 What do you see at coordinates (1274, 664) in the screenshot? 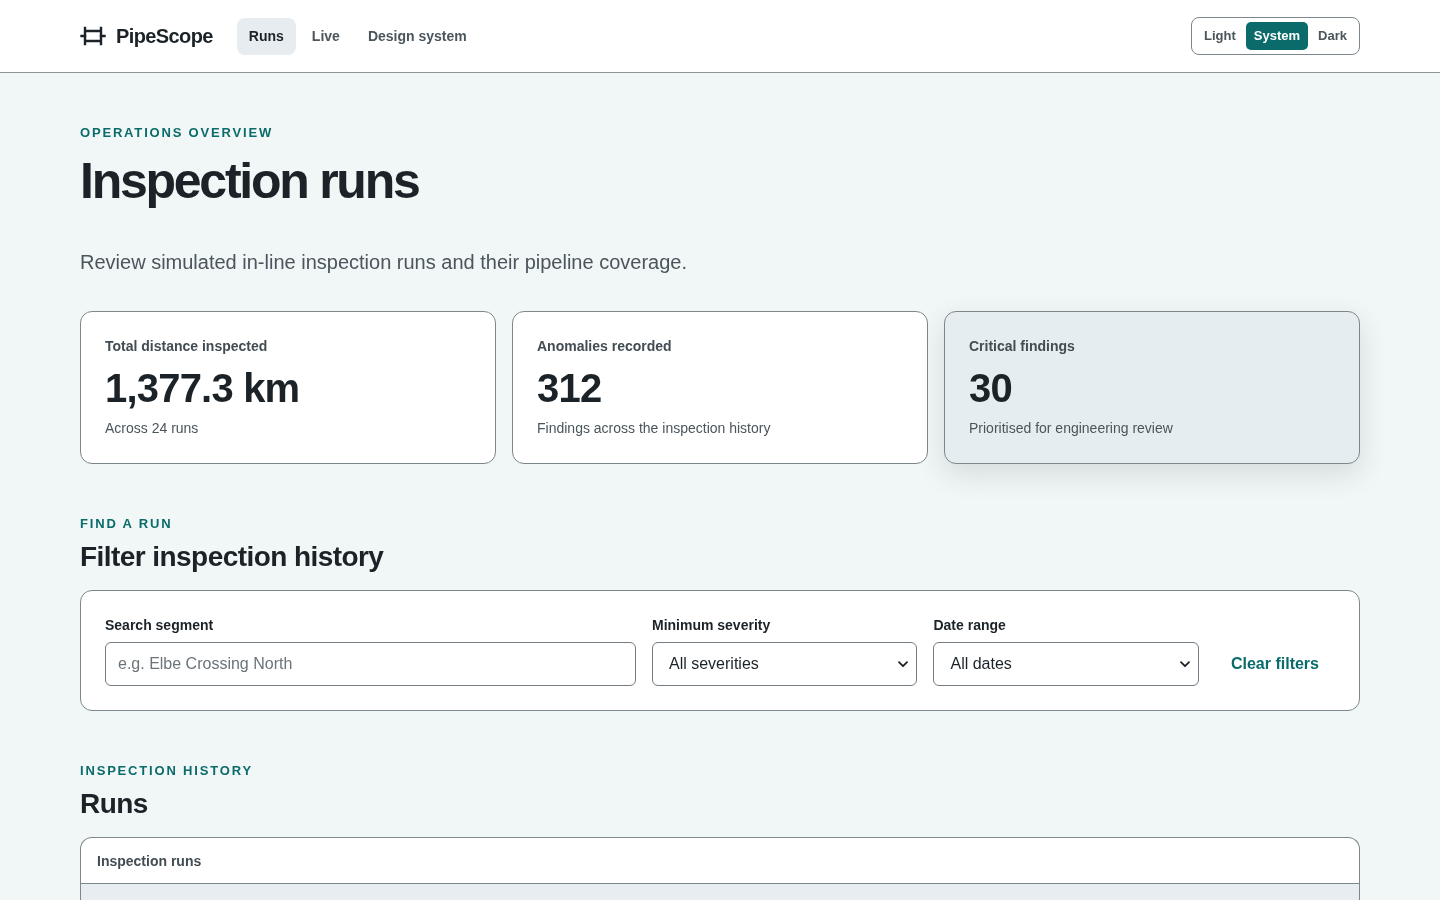
I see `clear-filters-link: Clear filters` at bounding box center [1274, 664].